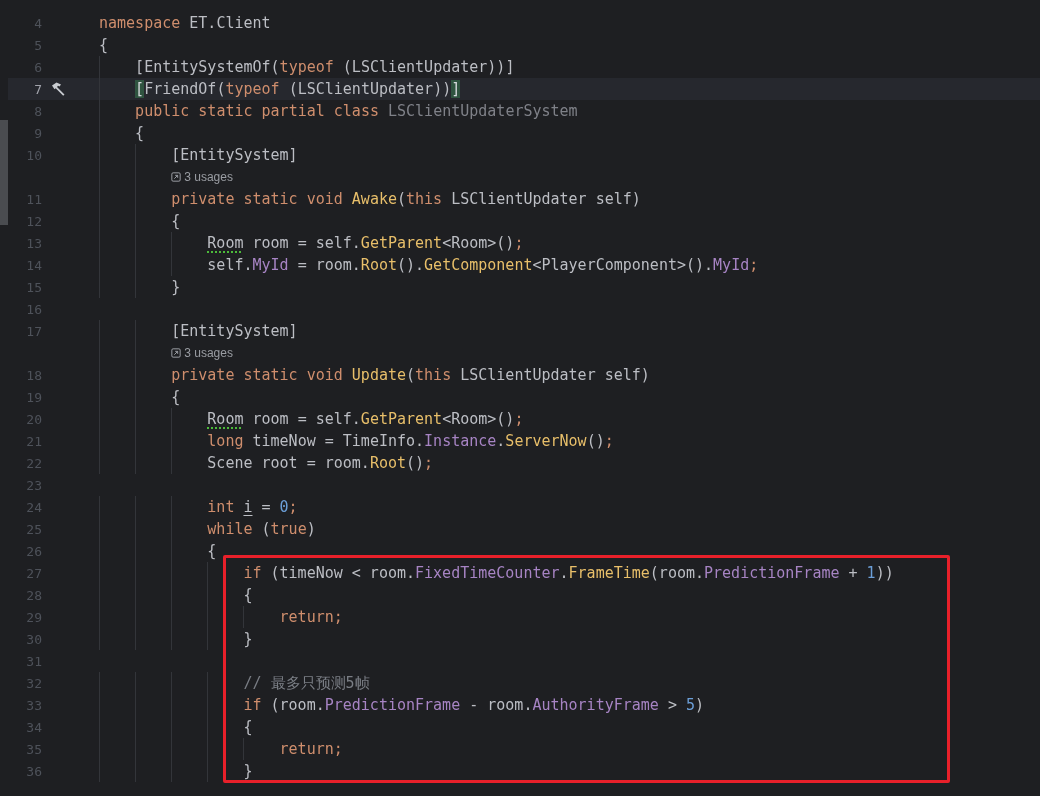 This screenshot has height=796, width=1040. What do you see at coordinates (33, 617) in the screenshot?
I see `line-number: 29` at bounding box center [33, 617].